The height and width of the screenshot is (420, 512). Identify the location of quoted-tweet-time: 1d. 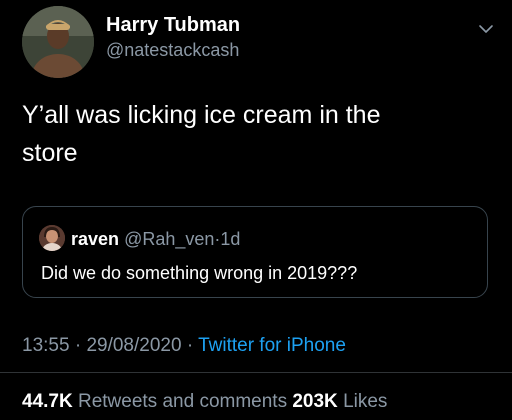
(230, 239).